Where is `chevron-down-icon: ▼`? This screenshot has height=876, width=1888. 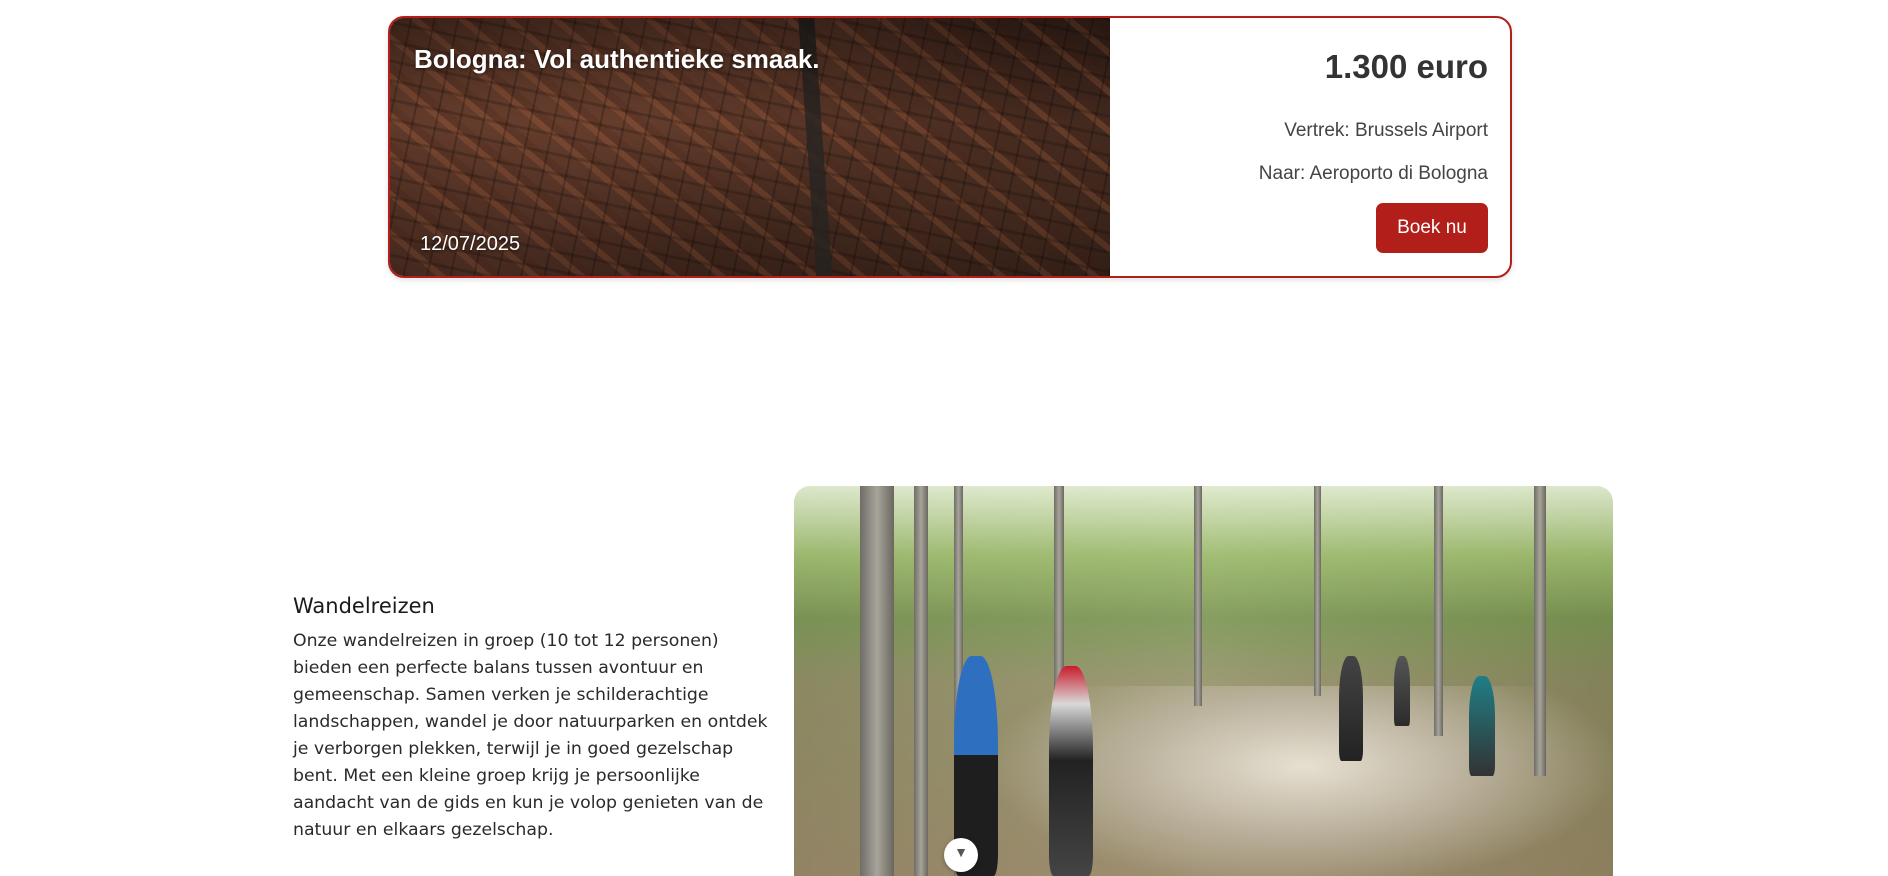
chevron-down-icon: ▼ is located at coordinates (961, 855).